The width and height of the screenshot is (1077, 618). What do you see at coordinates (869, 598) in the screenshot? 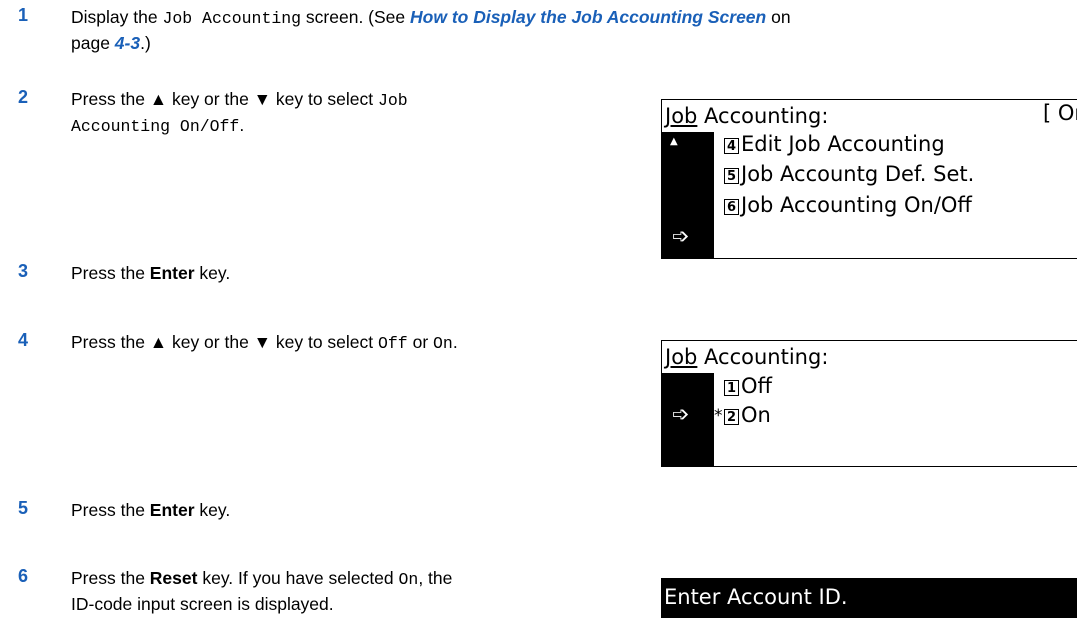
I see `lcd-enter-account-id: Enter Account ID.` at bounding box center [869, 598].